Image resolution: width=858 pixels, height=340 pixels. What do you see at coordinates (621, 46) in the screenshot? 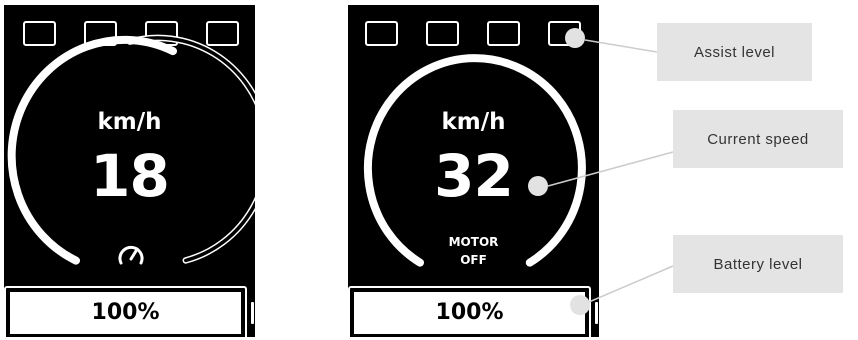
I see `leader-line-assist` at bounding box center [621, 46].